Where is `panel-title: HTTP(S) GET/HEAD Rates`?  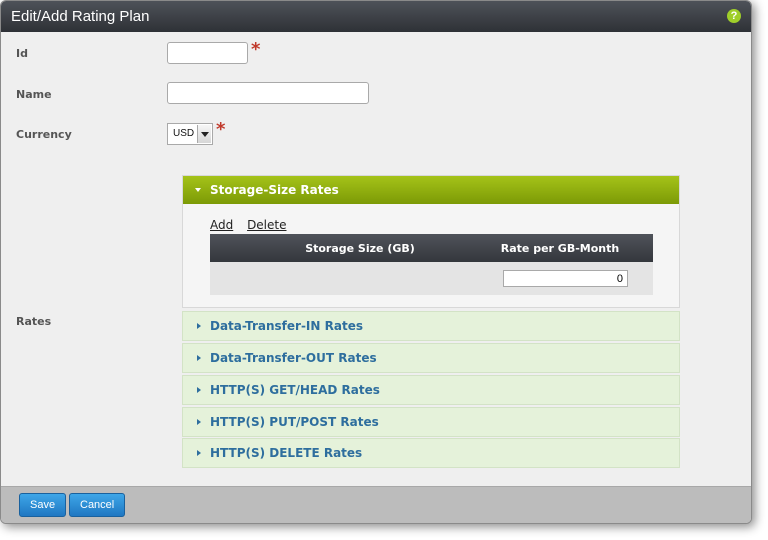 panel-title: HTTP(S) GET/HEAD Rates is located at coordinates (295, 390).